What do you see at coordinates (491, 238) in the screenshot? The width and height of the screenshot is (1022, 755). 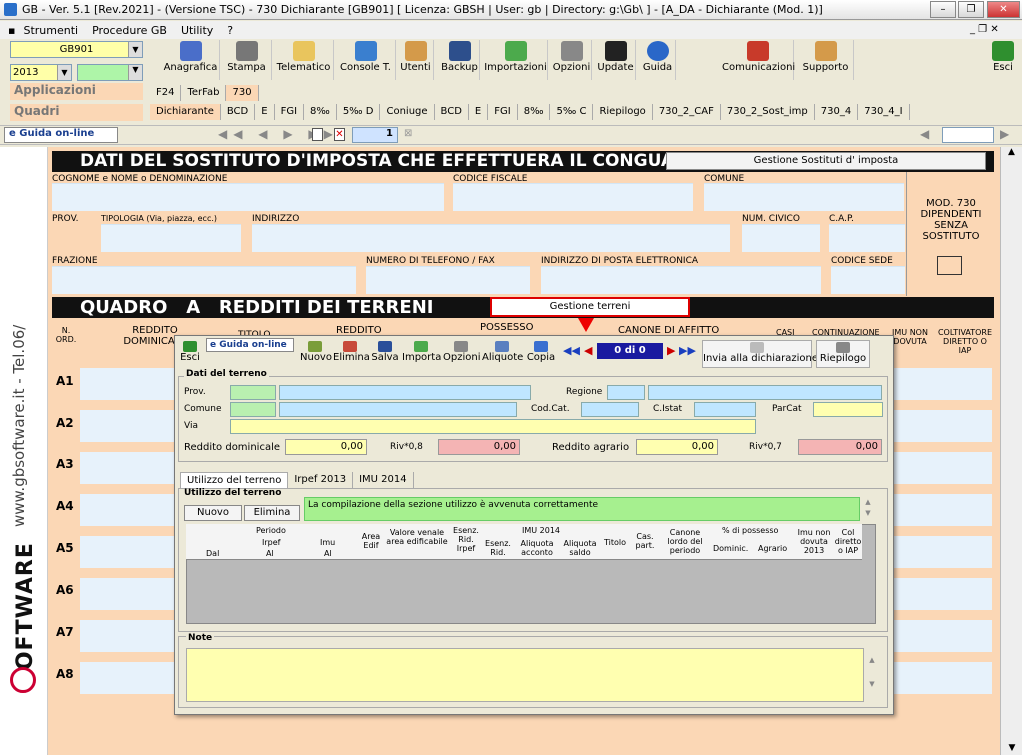 I see `indirizzo-field` at bounding box center [491, 238].